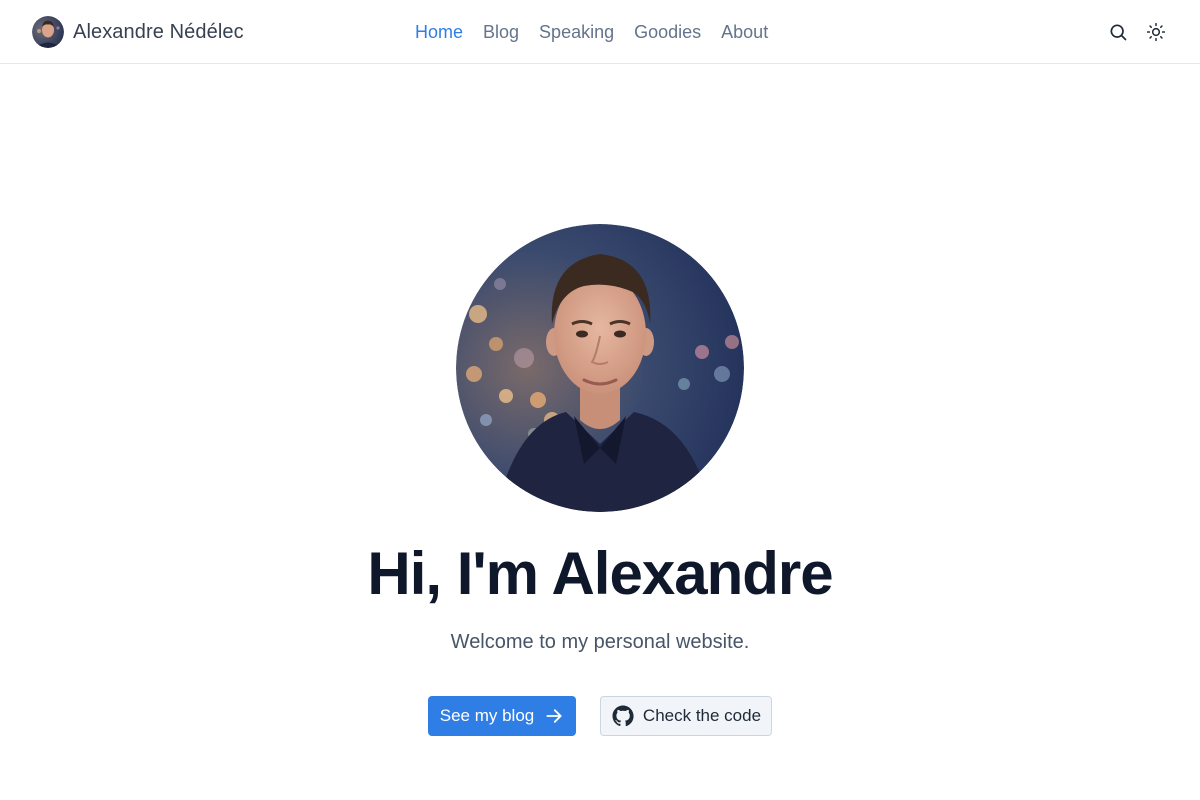 This screenshot has height=800, width=1200. Describe the element at coordinates (600, 368) in the screenshot. I see `profile-photo` at that location.